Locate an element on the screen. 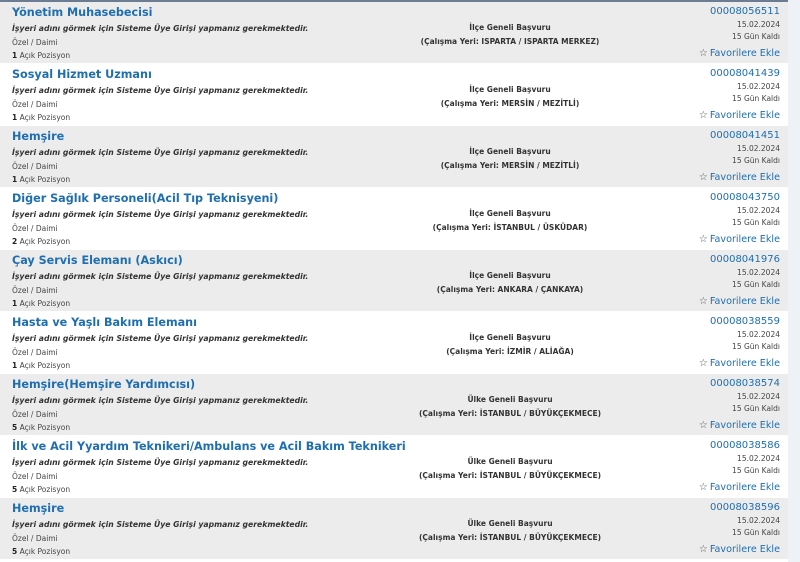 This screenshot has height=562, width=800. listing-ref-link: 00008038596 is located at coordinates (720, 507).